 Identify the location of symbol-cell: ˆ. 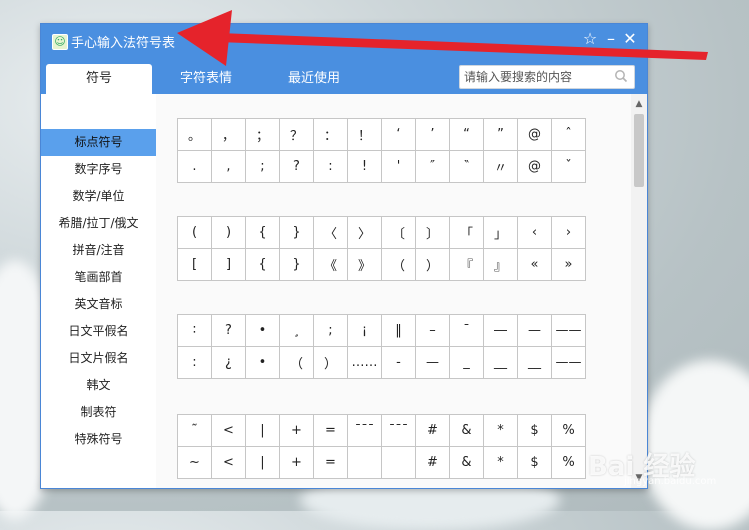
(568, 134).